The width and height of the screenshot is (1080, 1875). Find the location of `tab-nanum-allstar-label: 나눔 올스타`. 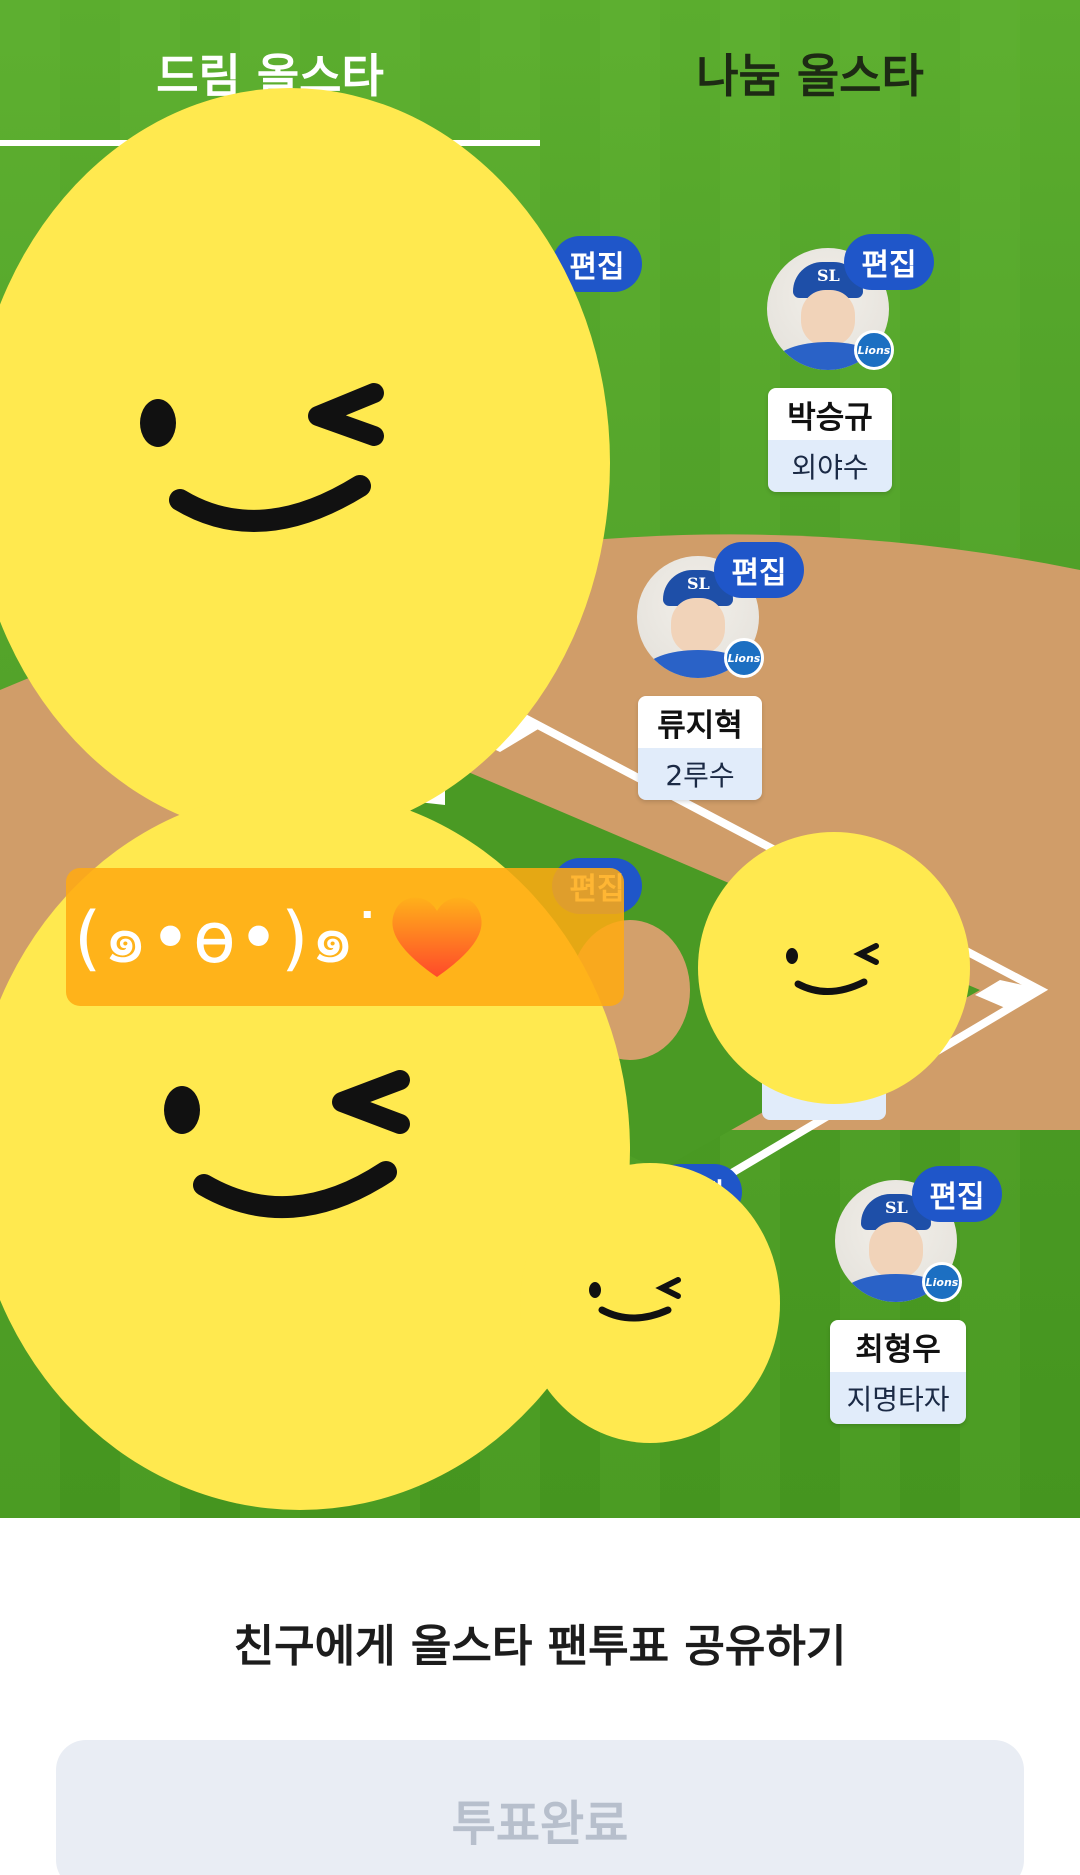

tab-nanum-allstar-label: 나눔 올스타 is located at coordinates (810, 76).